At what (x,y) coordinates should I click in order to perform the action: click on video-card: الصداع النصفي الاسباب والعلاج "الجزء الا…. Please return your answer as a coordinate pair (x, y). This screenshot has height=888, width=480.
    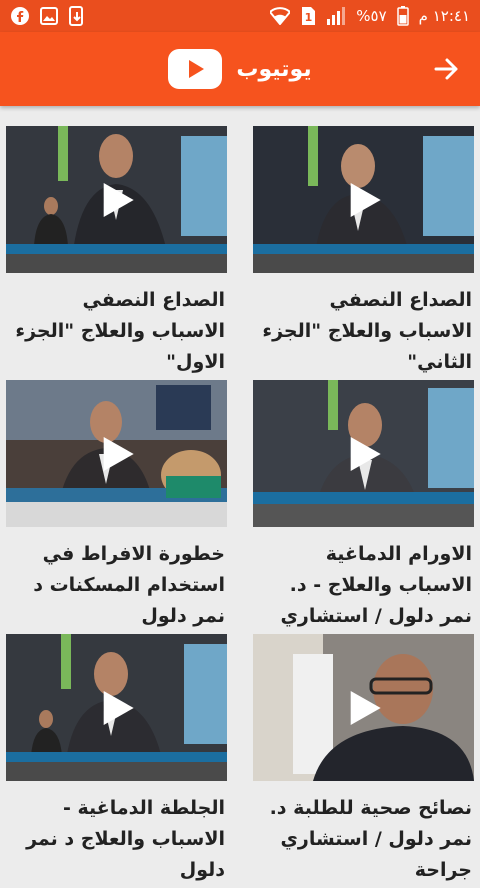
    Looking at the image, I should click on (116, 253).